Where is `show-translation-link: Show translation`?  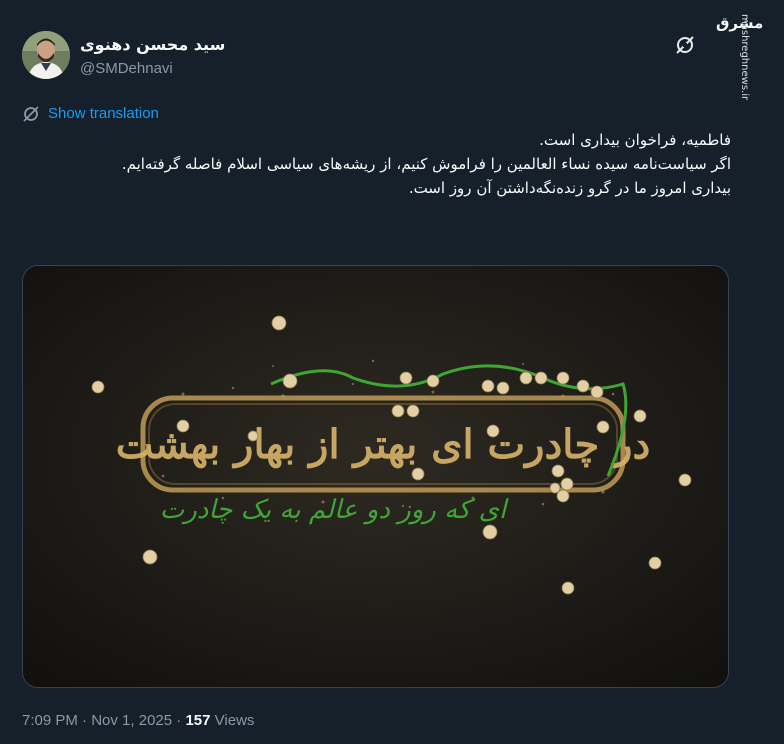
show-translation-link: Show translation is located at coordinates (103, 113).